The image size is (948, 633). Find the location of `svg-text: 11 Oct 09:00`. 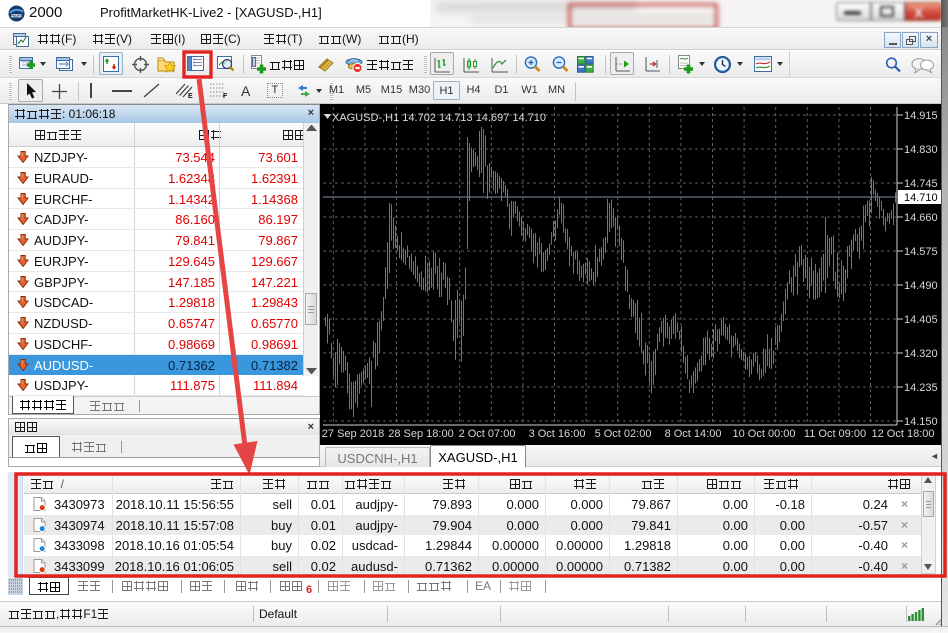

svg-text: 11 Oct 09:00 is located at coordinates (835, 434).